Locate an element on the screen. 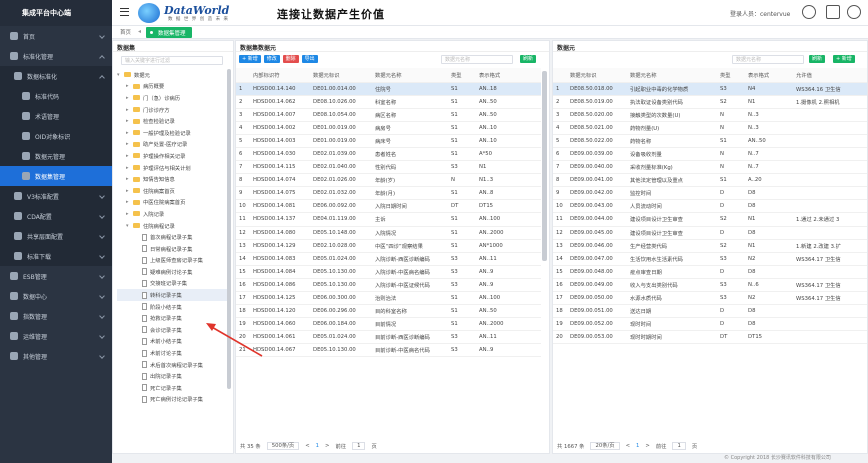  tree-node: ▸ 助产处置-医疗记录 is located at coordinates (173, 145).